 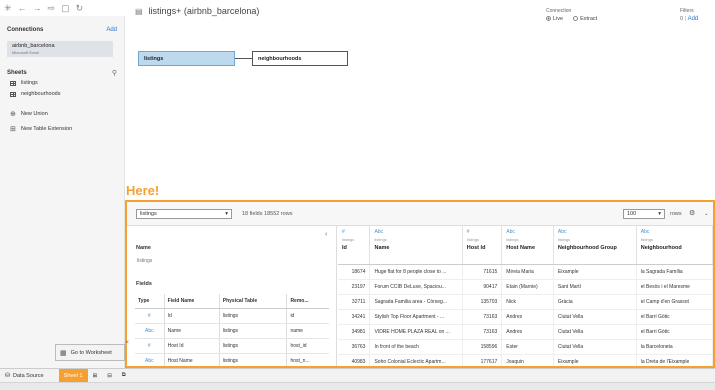 I want to click on new-table-extension-item: ⊞ New Table Extension, so click(x=41, y=129).